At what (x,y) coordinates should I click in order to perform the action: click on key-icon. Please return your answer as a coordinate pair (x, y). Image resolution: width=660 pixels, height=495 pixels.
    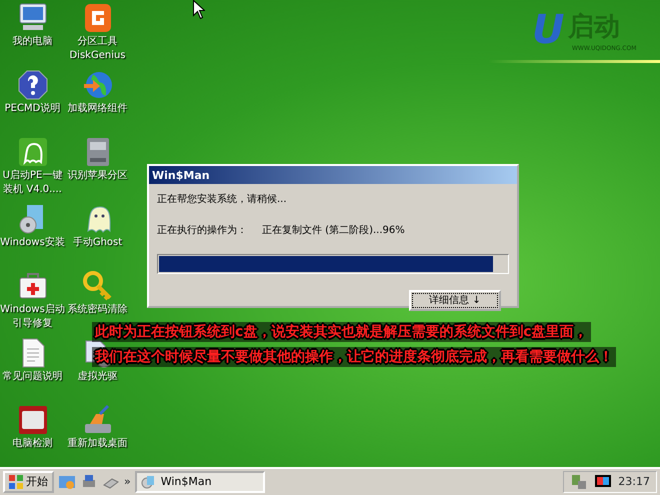
    Looking at the image, I should click on (98, 286).